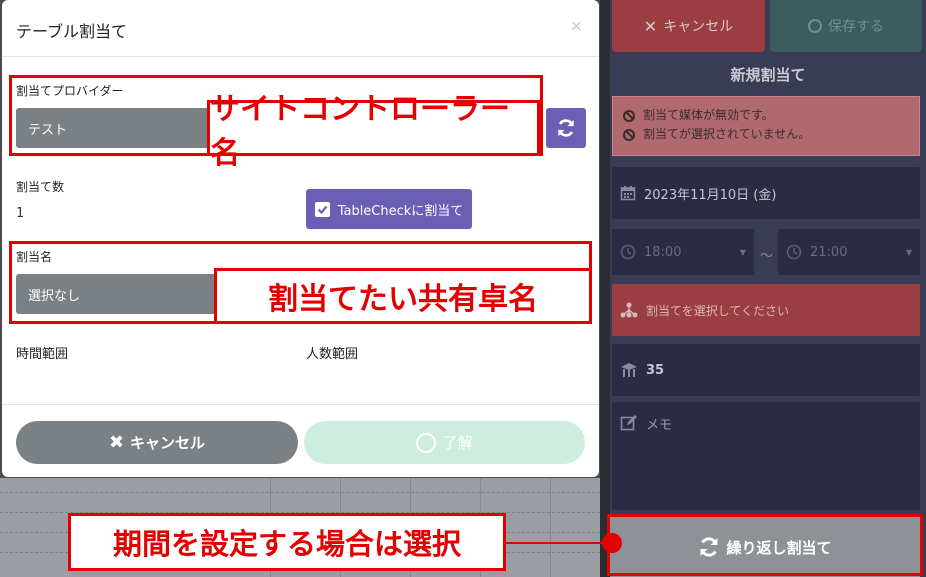  I want to click on guest-count-value: 35, so click(655, 370).